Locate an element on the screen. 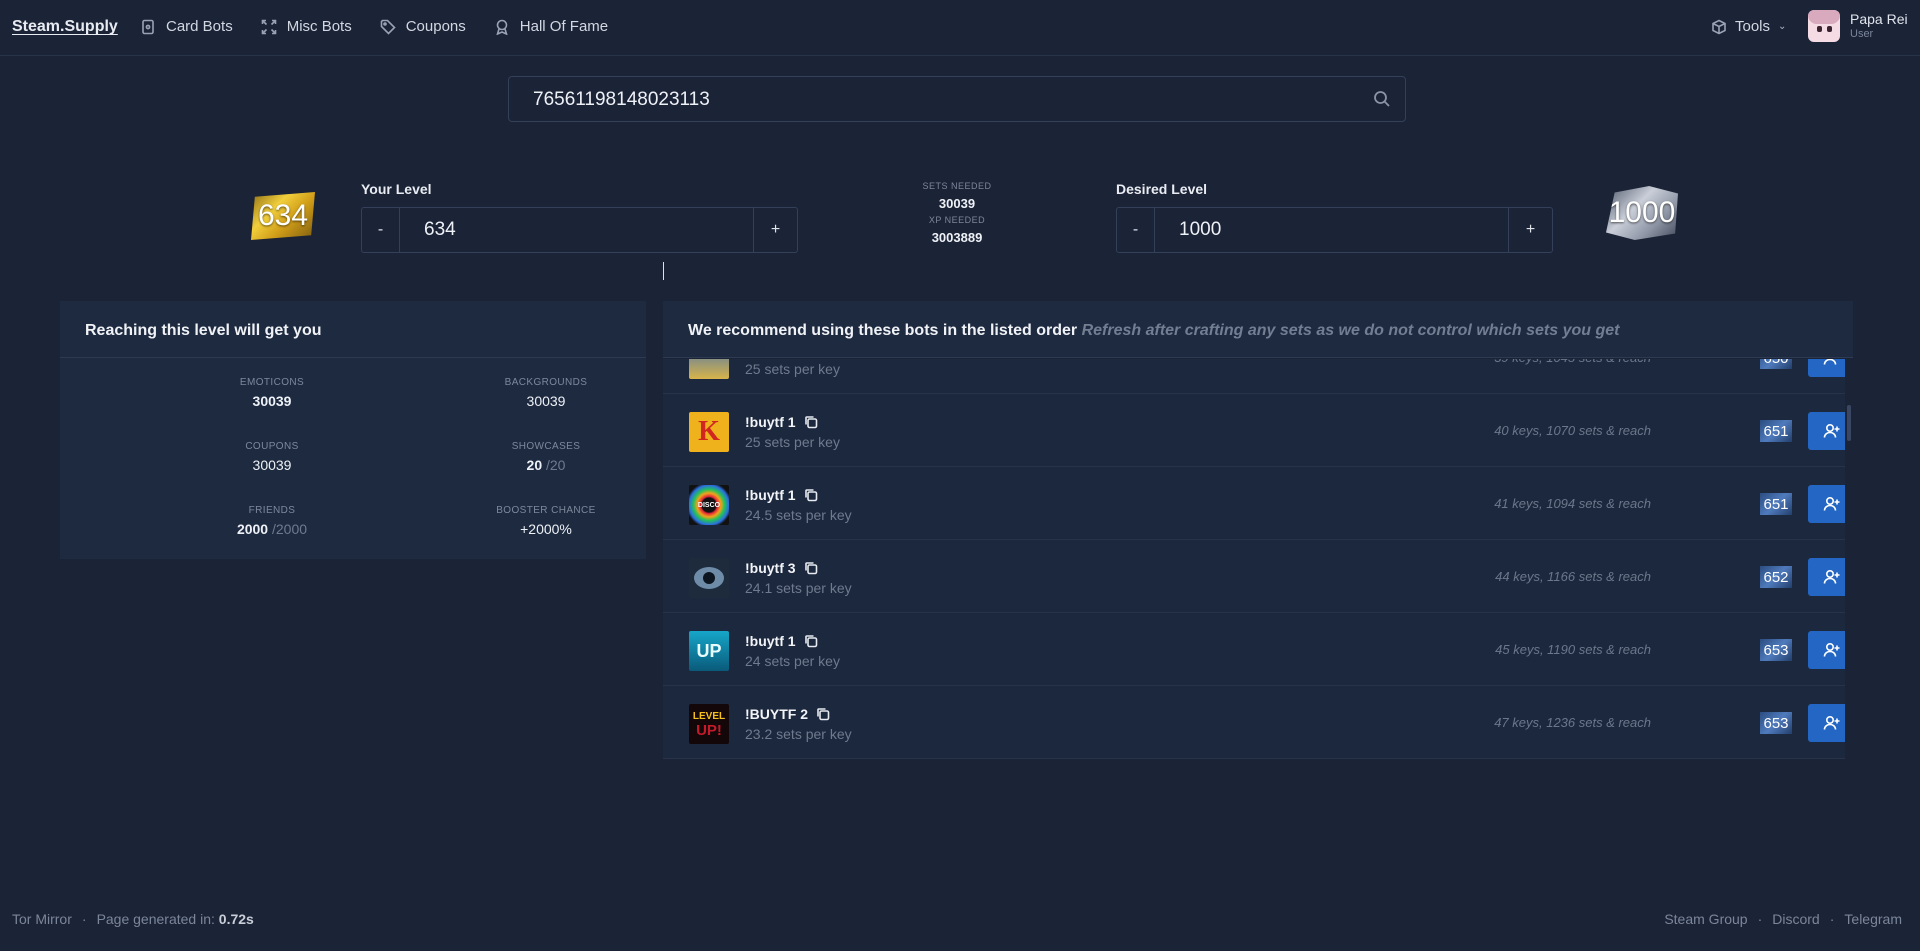 This screenshot has height=951, width=1920. search-icon is located at coordinates (1382, 99).